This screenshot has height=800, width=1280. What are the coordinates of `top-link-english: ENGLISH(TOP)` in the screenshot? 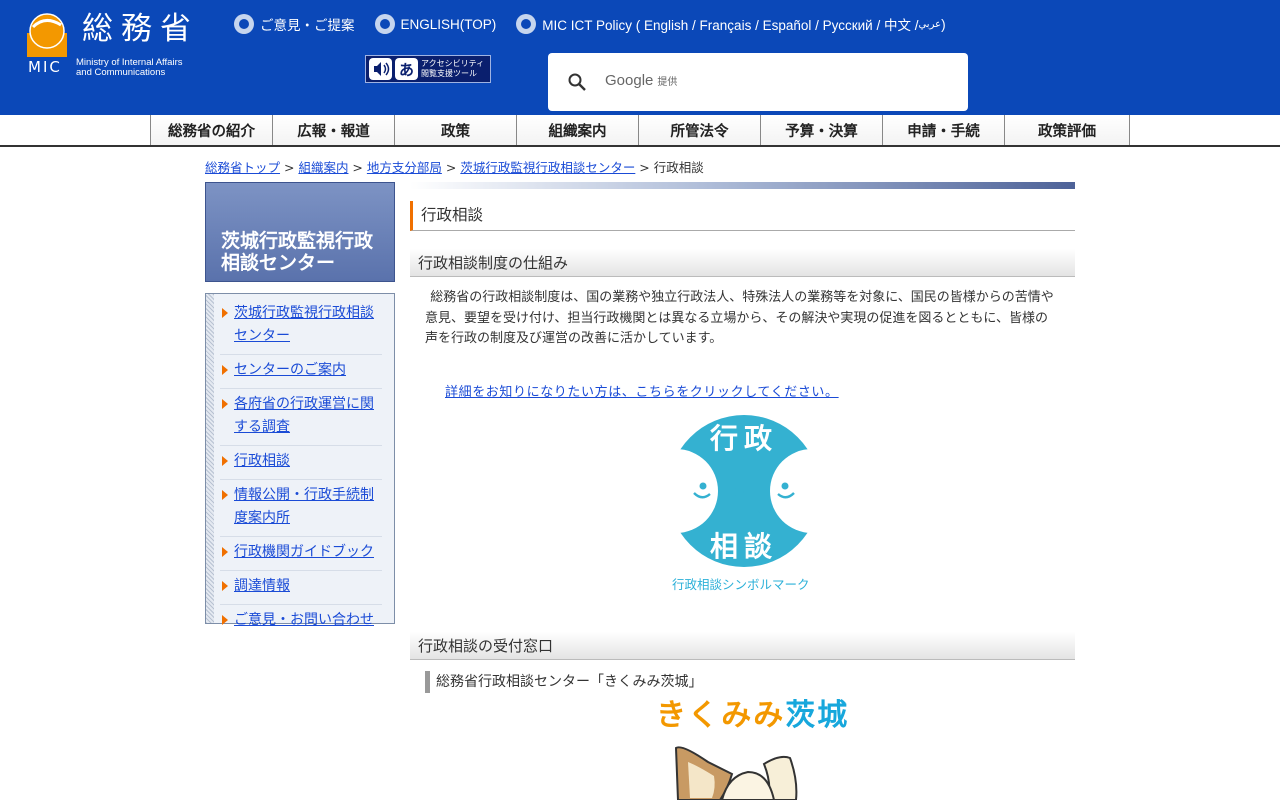 It's located at (435, 24).